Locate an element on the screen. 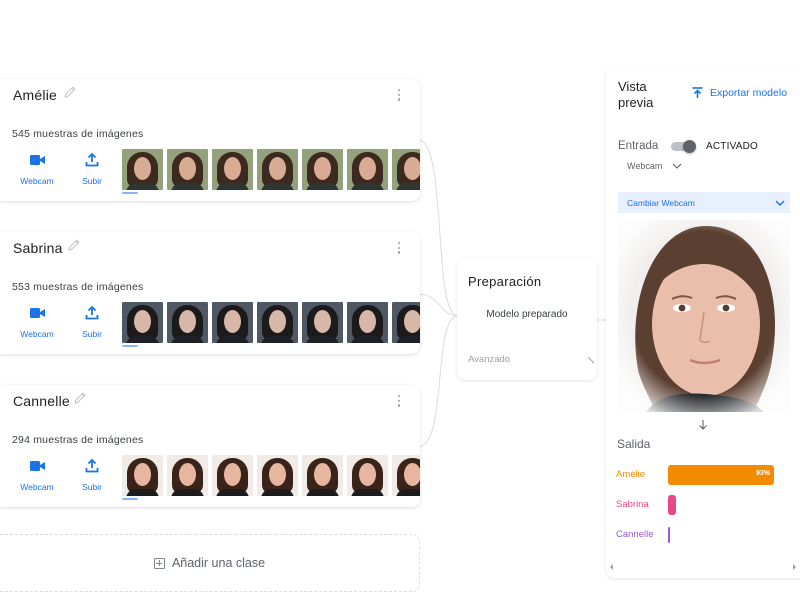  result-row: Amélie 93% is located at coordinates (708, 475).